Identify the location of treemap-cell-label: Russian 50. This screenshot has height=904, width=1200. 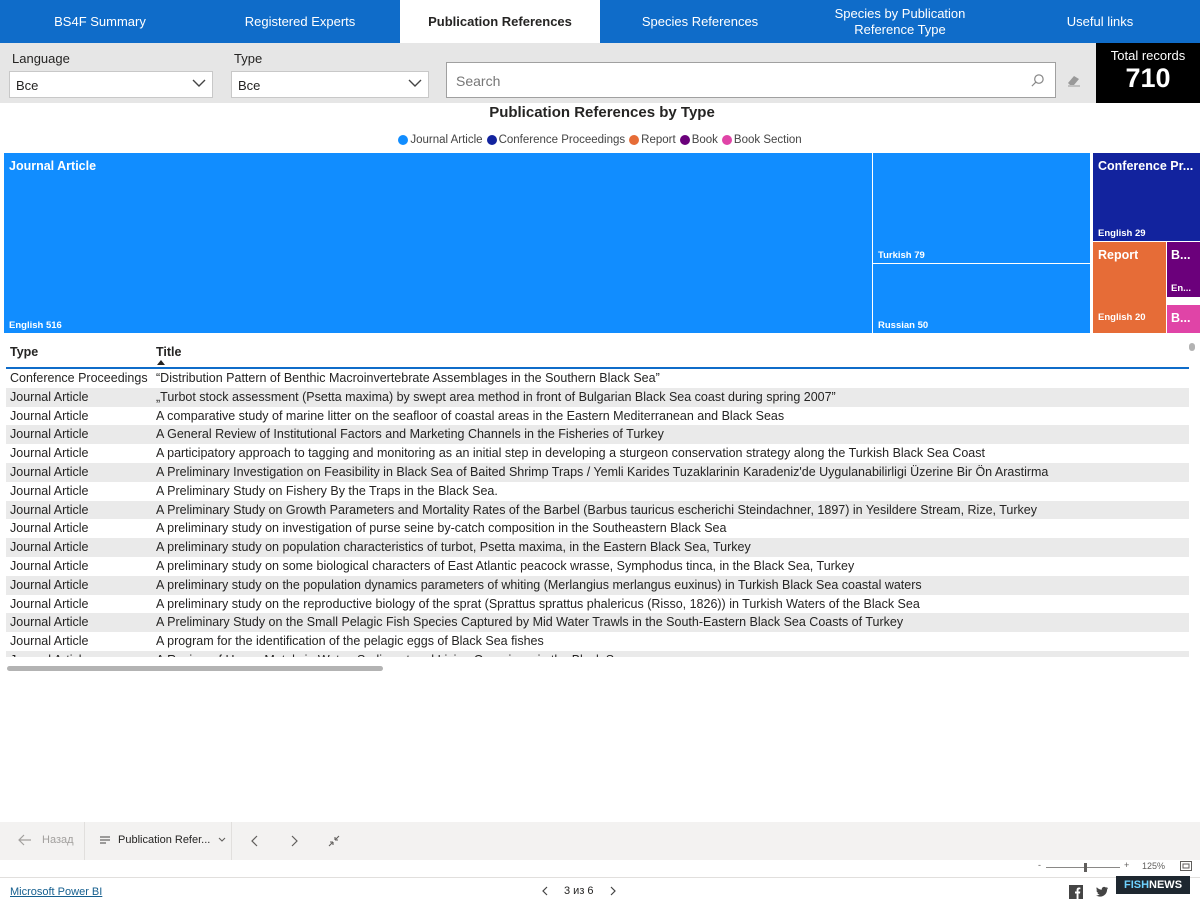
(903, 325).